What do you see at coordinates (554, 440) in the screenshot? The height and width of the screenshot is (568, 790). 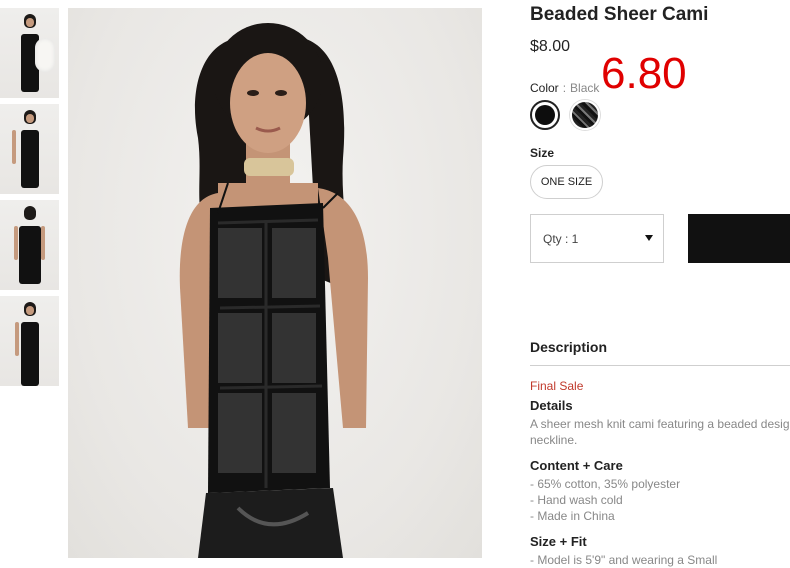 I see `details-text-line-2: neckline.` at bounding box center [554, 440].